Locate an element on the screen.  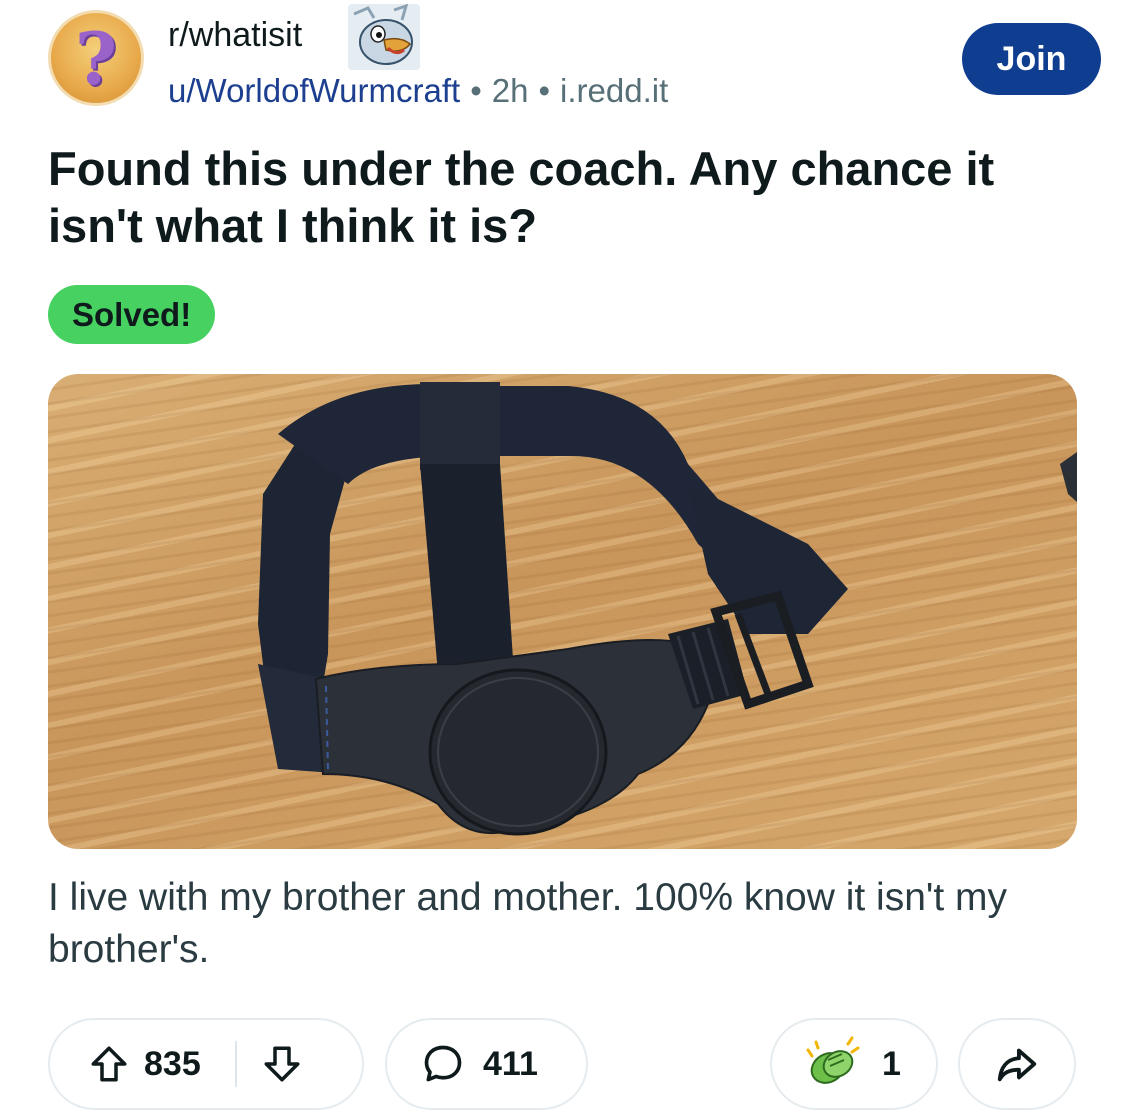
avatar-question-mark: ? is located at coordinates (96, 58).